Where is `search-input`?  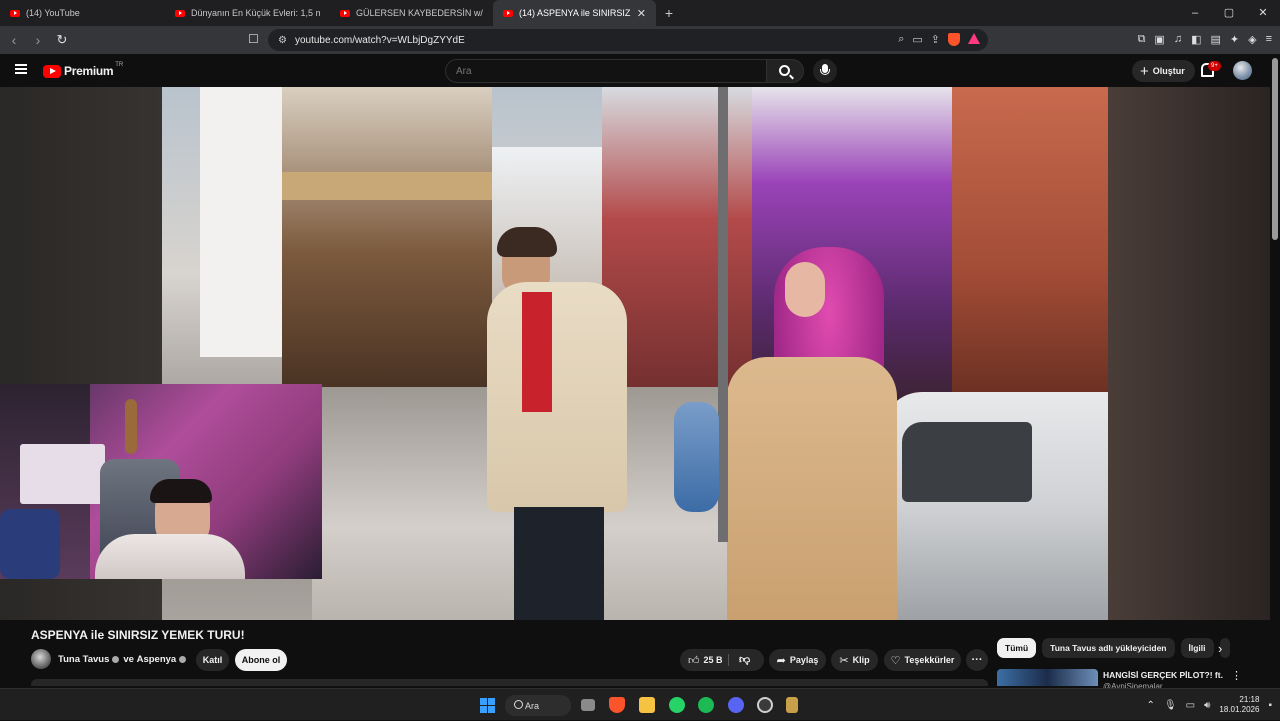 search-input is located at coordinates (596, 71).